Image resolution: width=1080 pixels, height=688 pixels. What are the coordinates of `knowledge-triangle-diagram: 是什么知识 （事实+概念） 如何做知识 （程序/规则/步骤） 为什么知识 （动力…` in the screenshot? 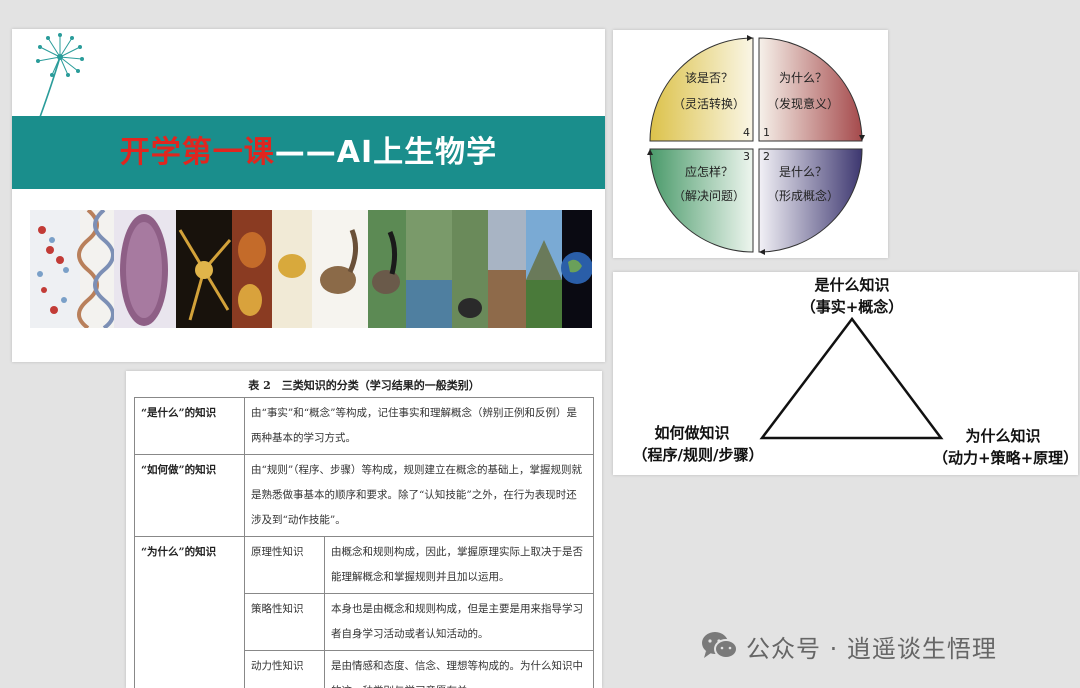 It's located at (845, 373).